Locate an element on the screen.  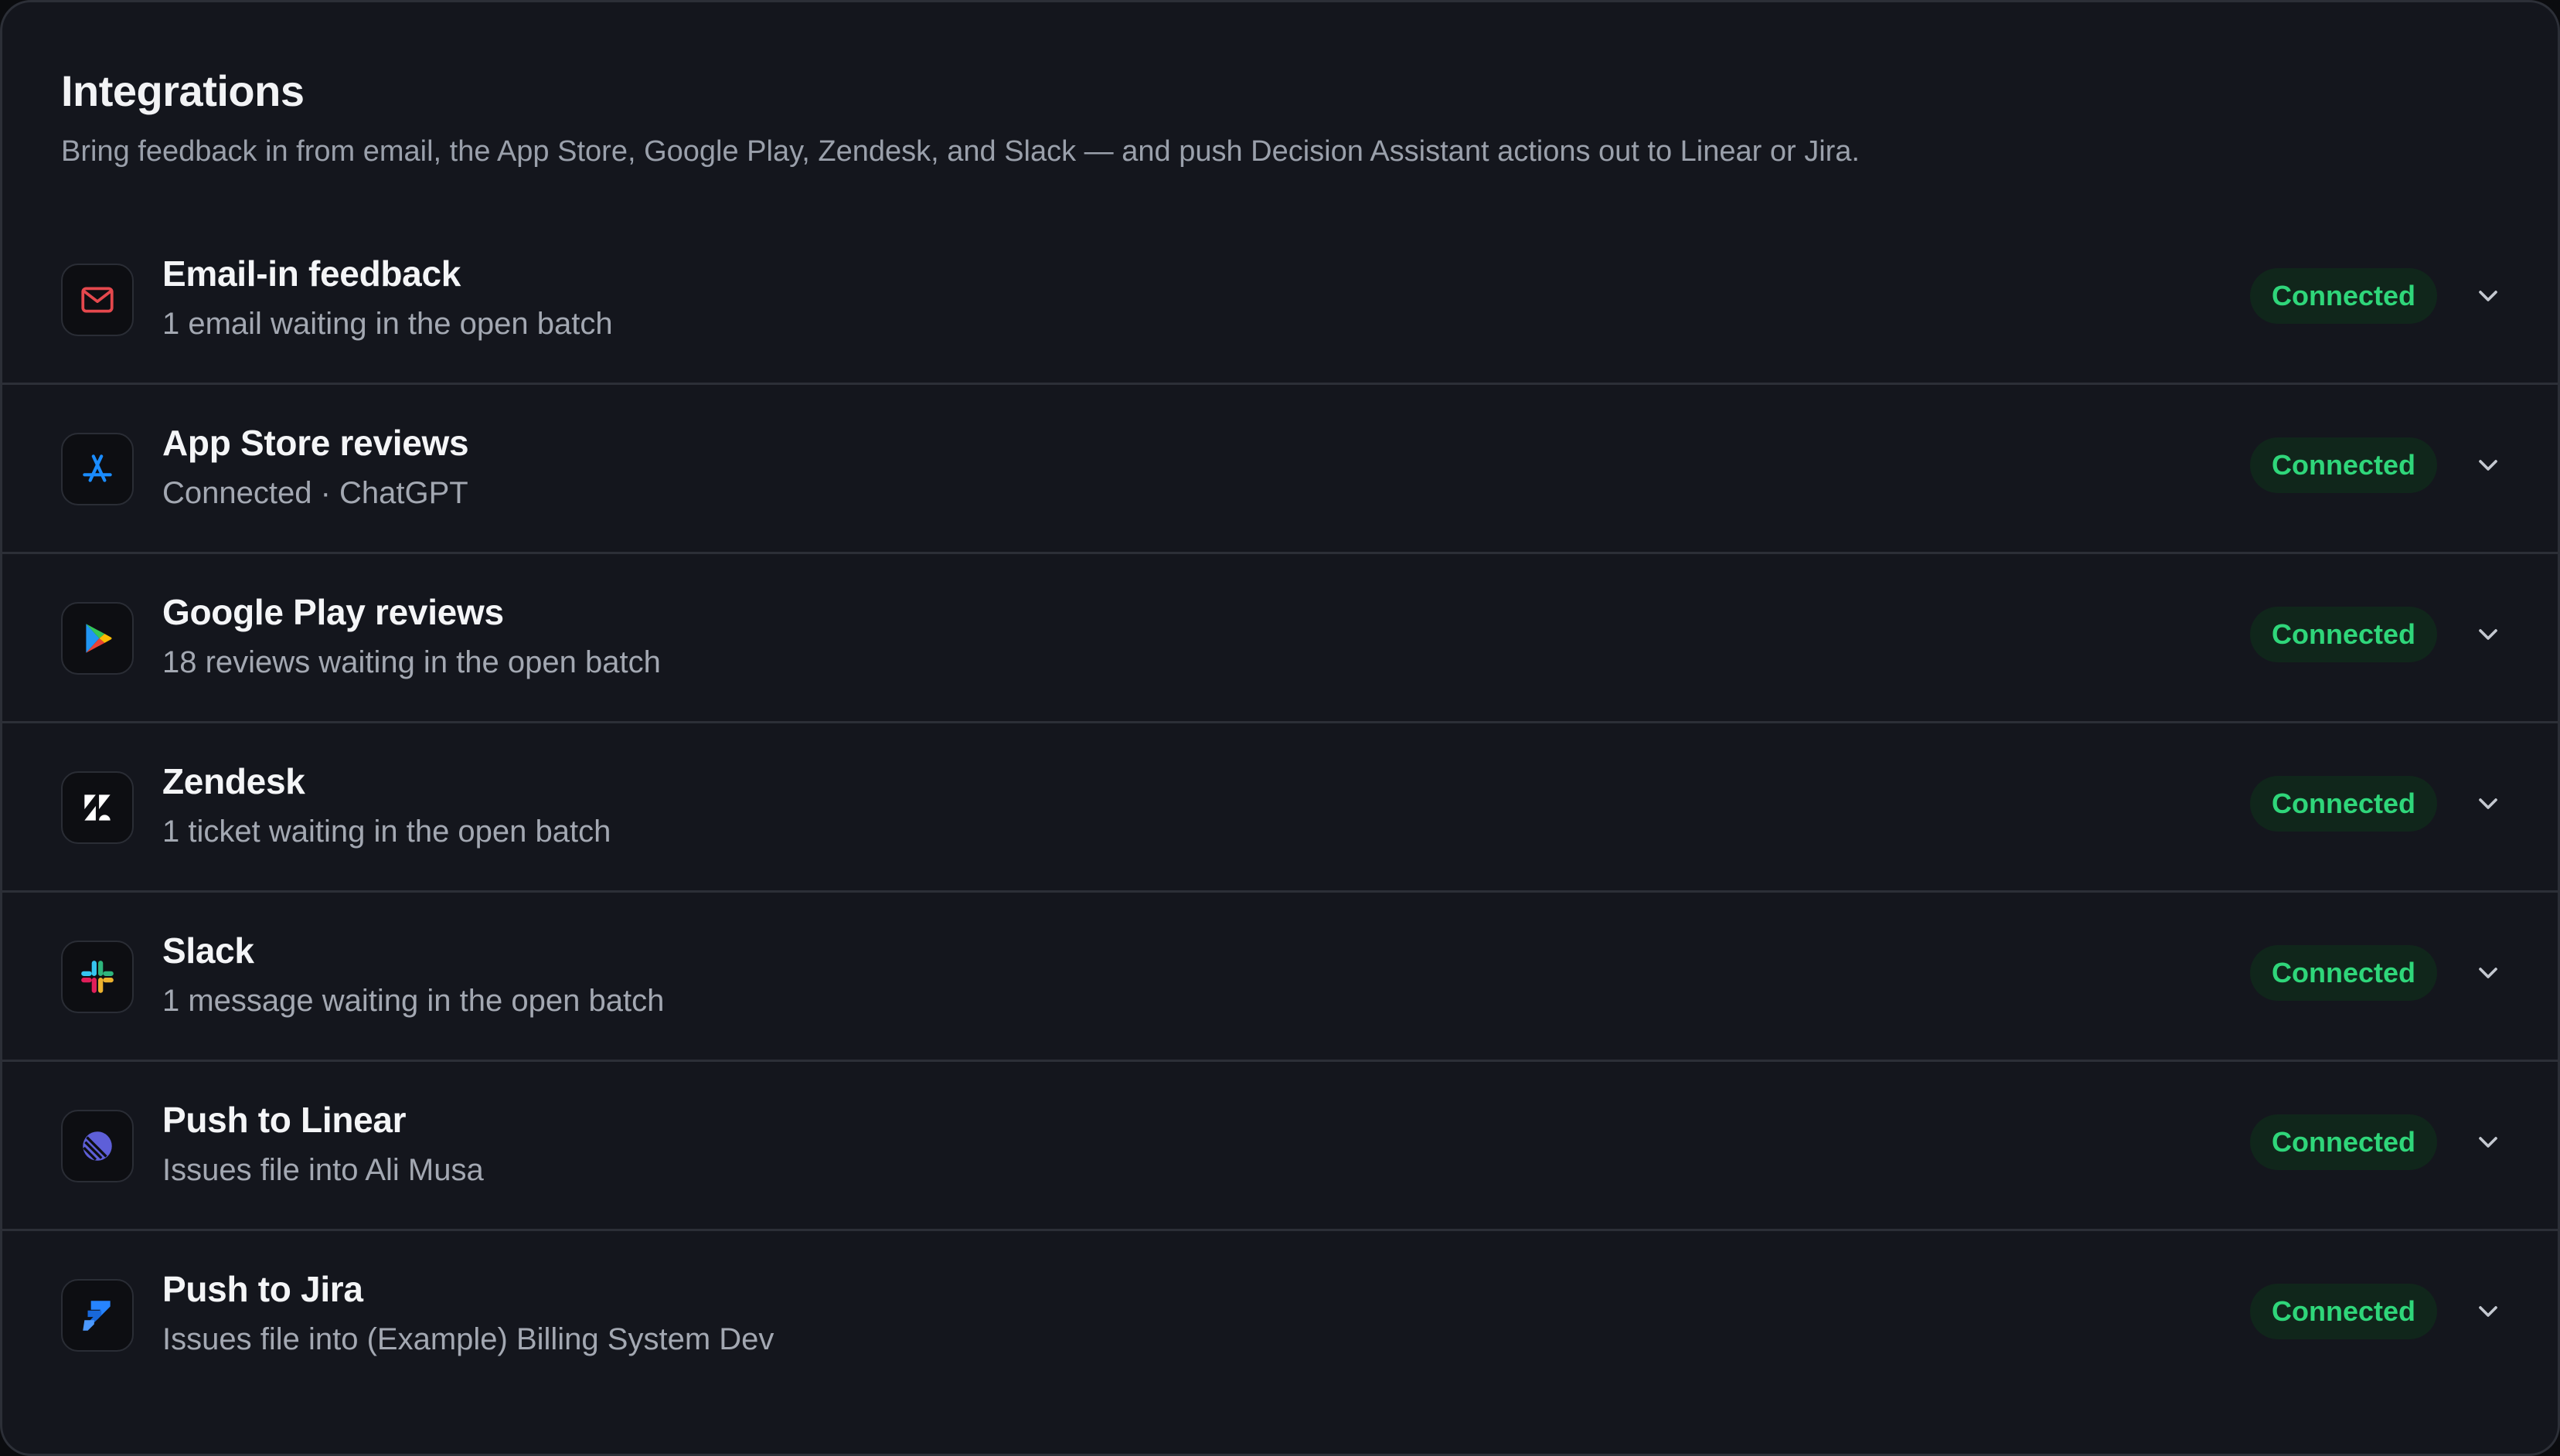
zendesk-icon is located at coordinates (97, 808).